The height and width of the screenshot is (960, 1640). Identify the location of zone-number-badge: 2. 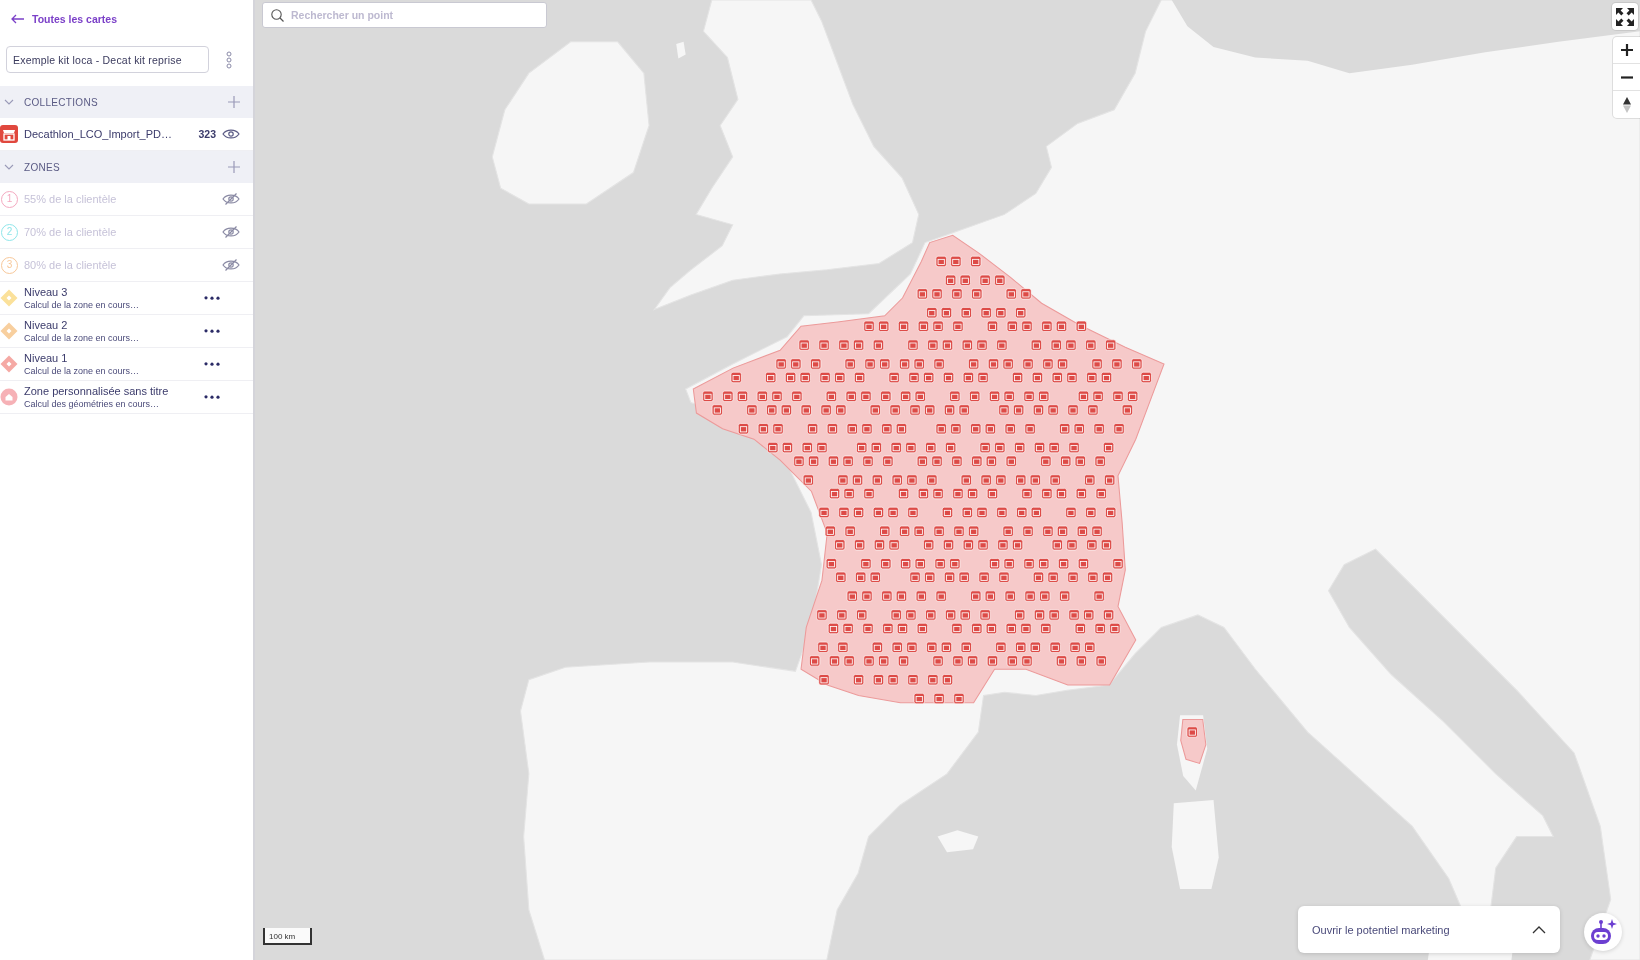
(9, 232).